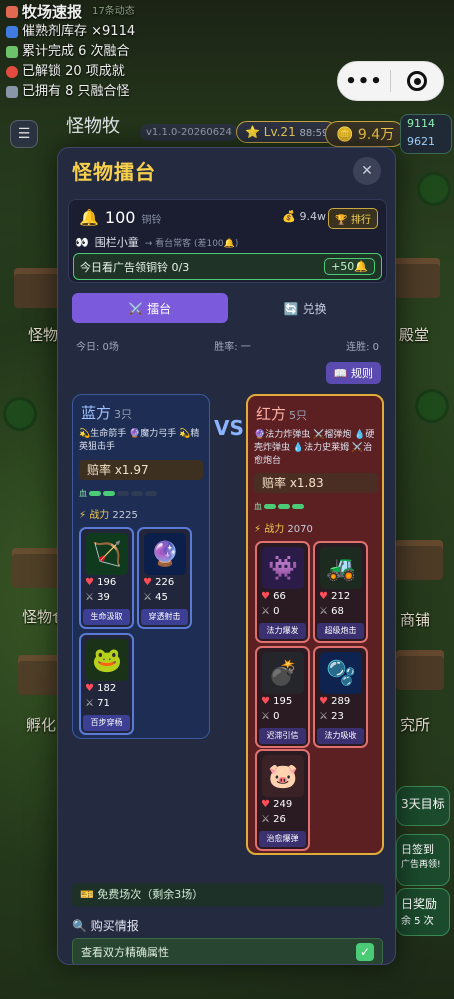 This screenshot has height=999, width=454. Describe the element at coordinates (82, 242) in the screenshot. I see `eyes-icon: 👀` at that location.